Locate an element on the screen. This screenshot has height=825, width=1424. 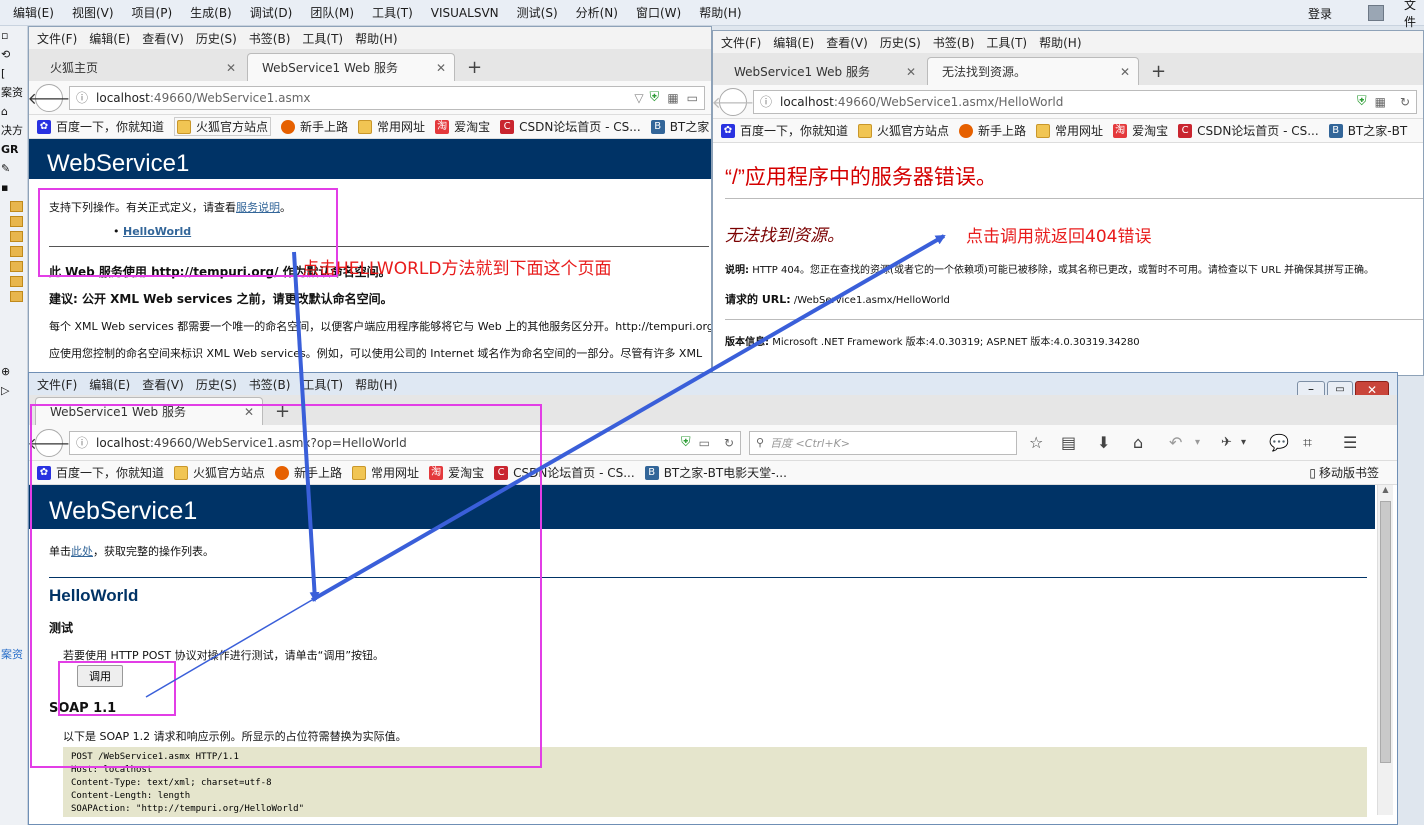
dropdown-arrow-icon: ▽ is located at coordinates (638, 98).